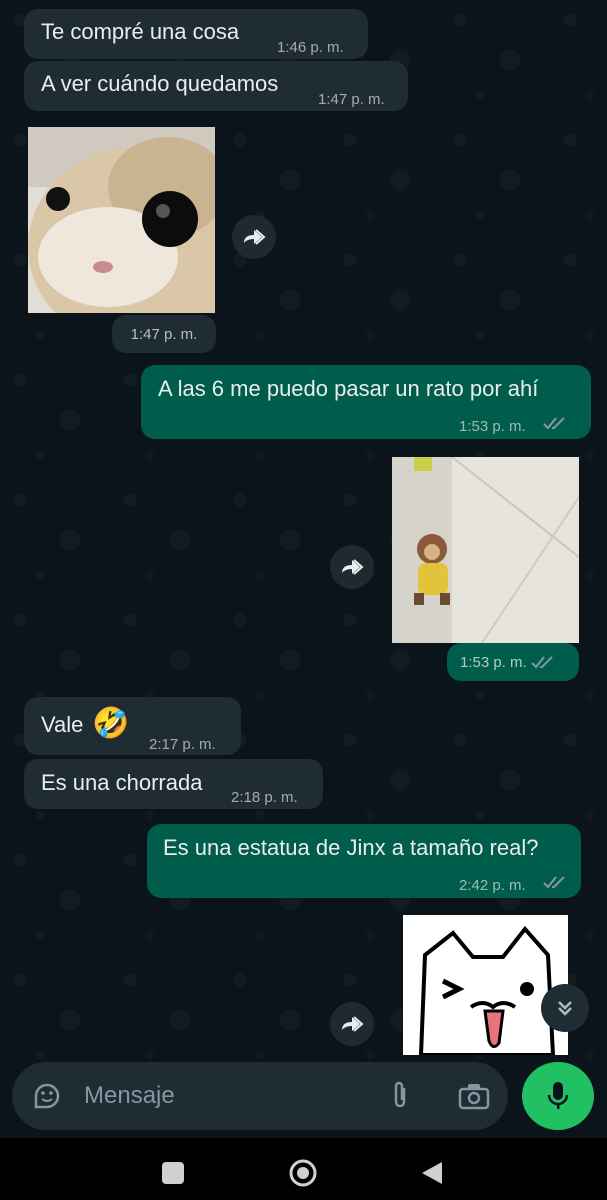  I want to click on image-timestamp: 1:53 p. m., so click(513, 662).